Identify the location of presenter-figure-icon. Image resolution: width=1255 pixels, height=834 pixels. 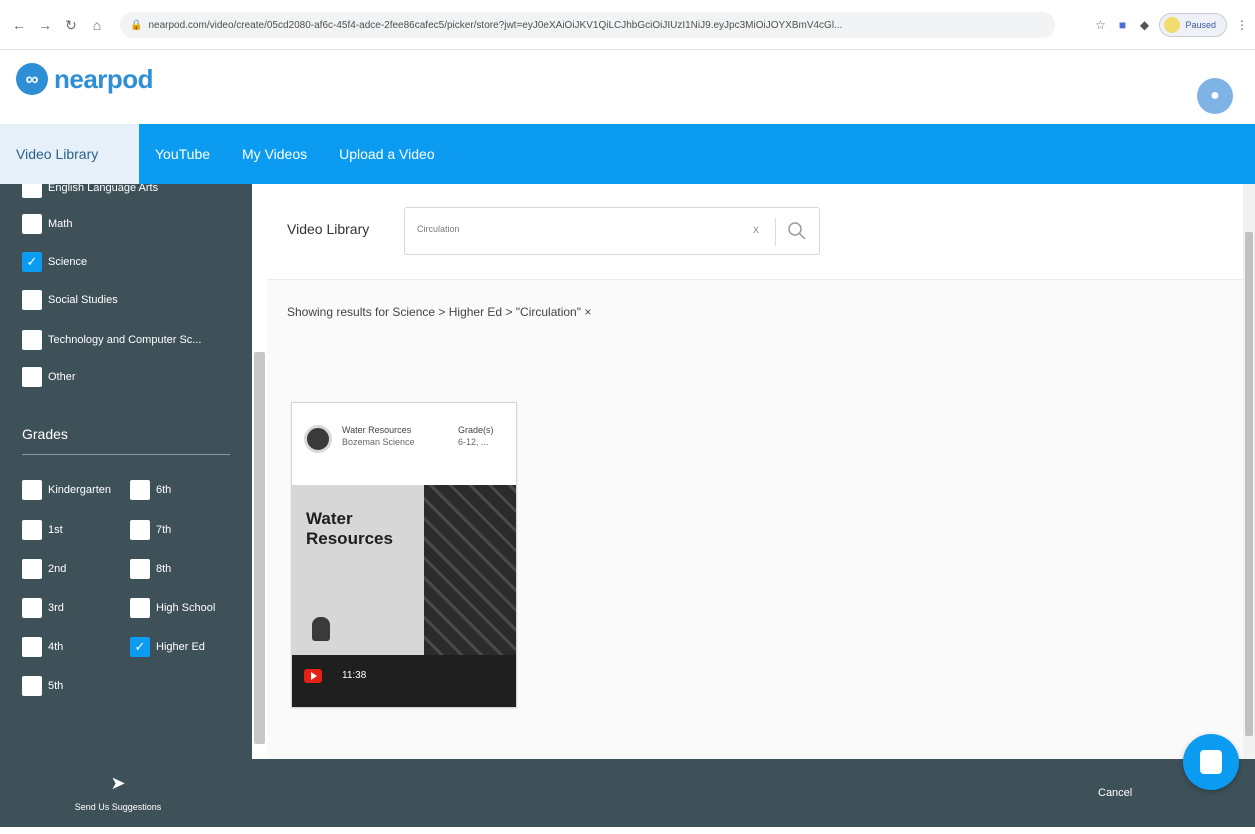
(321, 629).